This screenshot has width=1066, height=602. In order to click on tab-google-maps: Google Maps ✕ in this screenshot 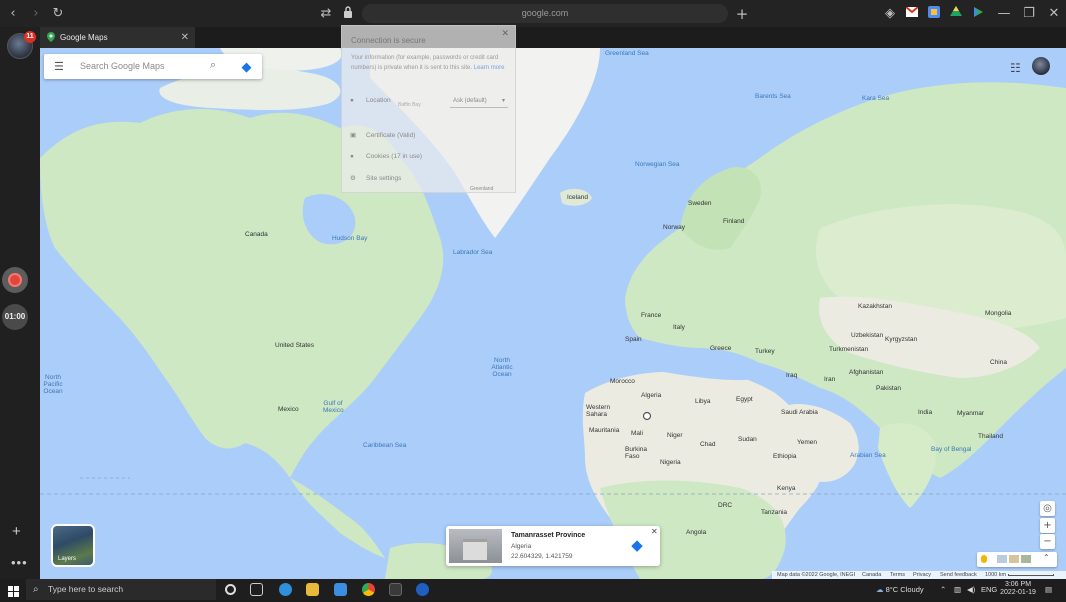, I will do `click(117, 37)`.